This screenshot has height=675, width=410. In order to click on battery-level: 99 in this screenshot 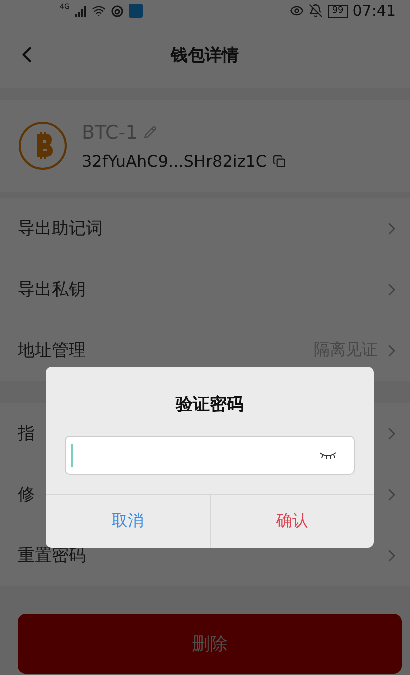, I will do `click(338, 11)`.